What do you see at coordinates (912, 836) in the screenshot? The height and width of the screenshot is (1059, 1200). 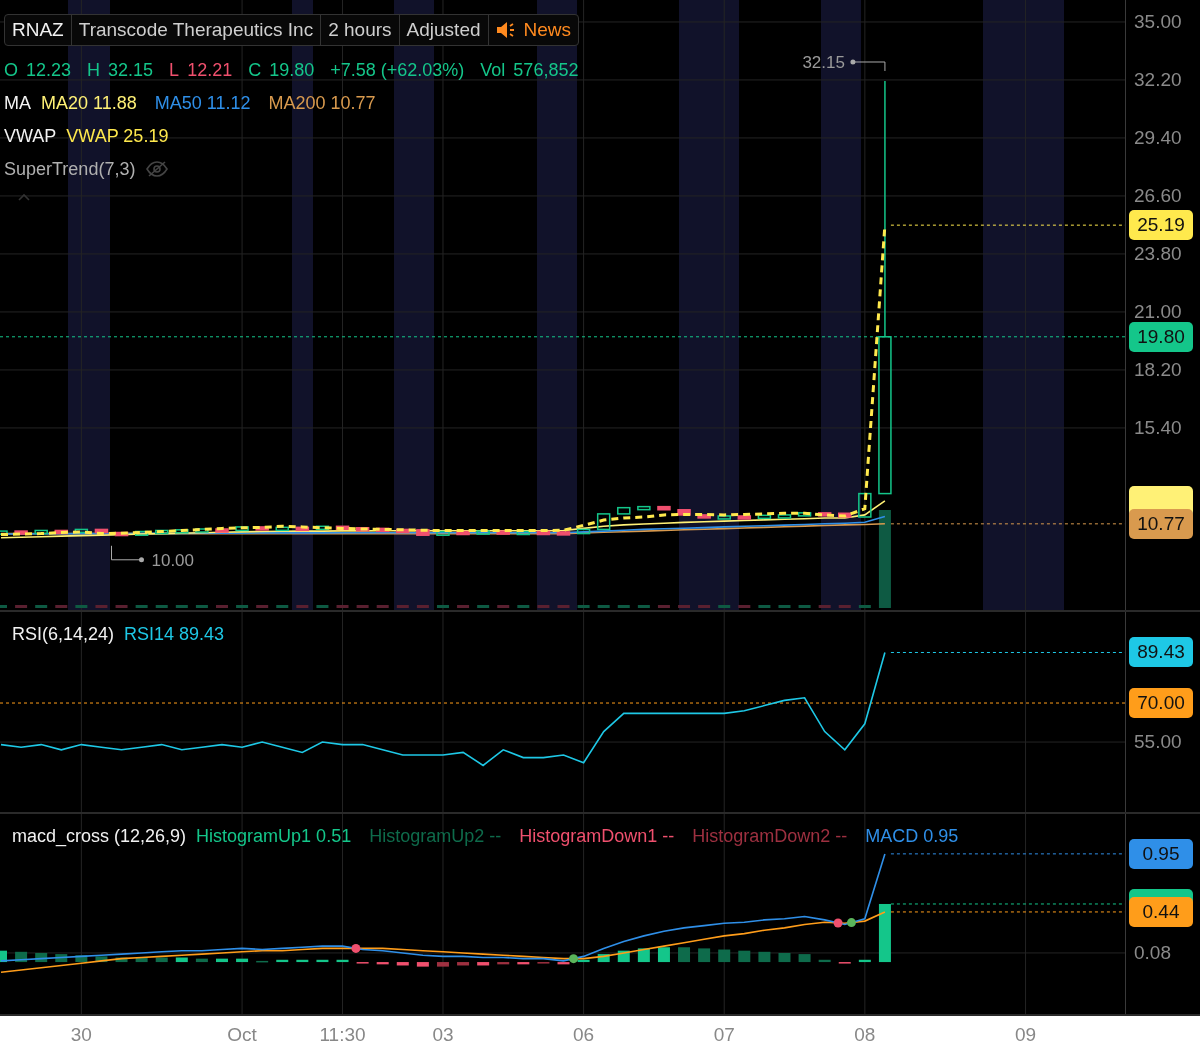 I see `indicator-value: MACD 0.95` at bounding box center [912, 836].